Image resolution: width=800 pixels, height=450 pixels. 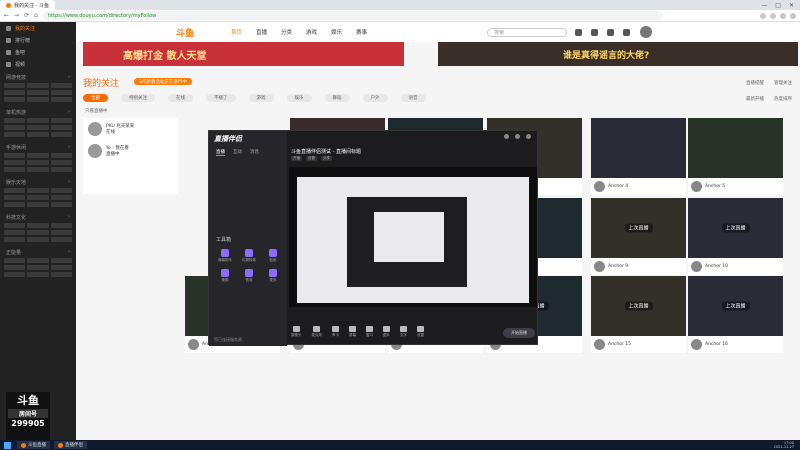 What do you see at coordinates (506, 136) in the screenshot?
I see `settings-icon` at bounding box center [506, 136].